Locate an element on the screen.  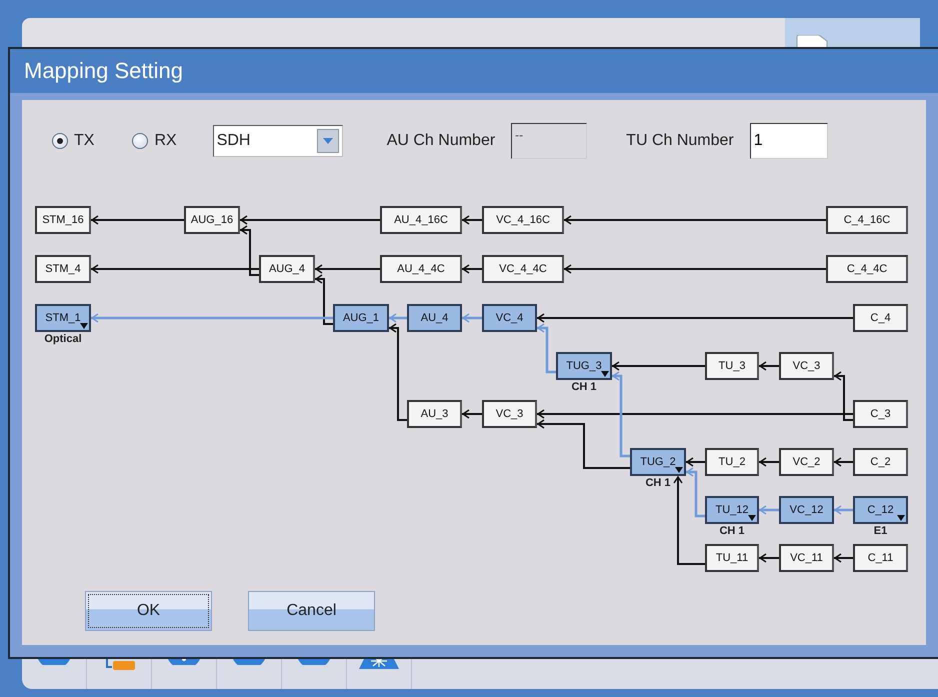
mode-dropdown: SDH is located at coordinates (277, 141).